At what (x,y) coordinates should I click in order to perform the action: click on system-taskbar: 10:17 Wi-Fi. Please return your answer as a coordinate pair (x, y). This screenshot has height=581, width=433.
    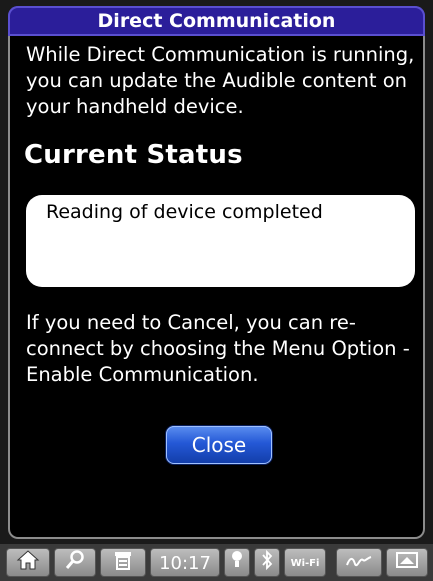
    Looking at the image, I should click on (216, 562).